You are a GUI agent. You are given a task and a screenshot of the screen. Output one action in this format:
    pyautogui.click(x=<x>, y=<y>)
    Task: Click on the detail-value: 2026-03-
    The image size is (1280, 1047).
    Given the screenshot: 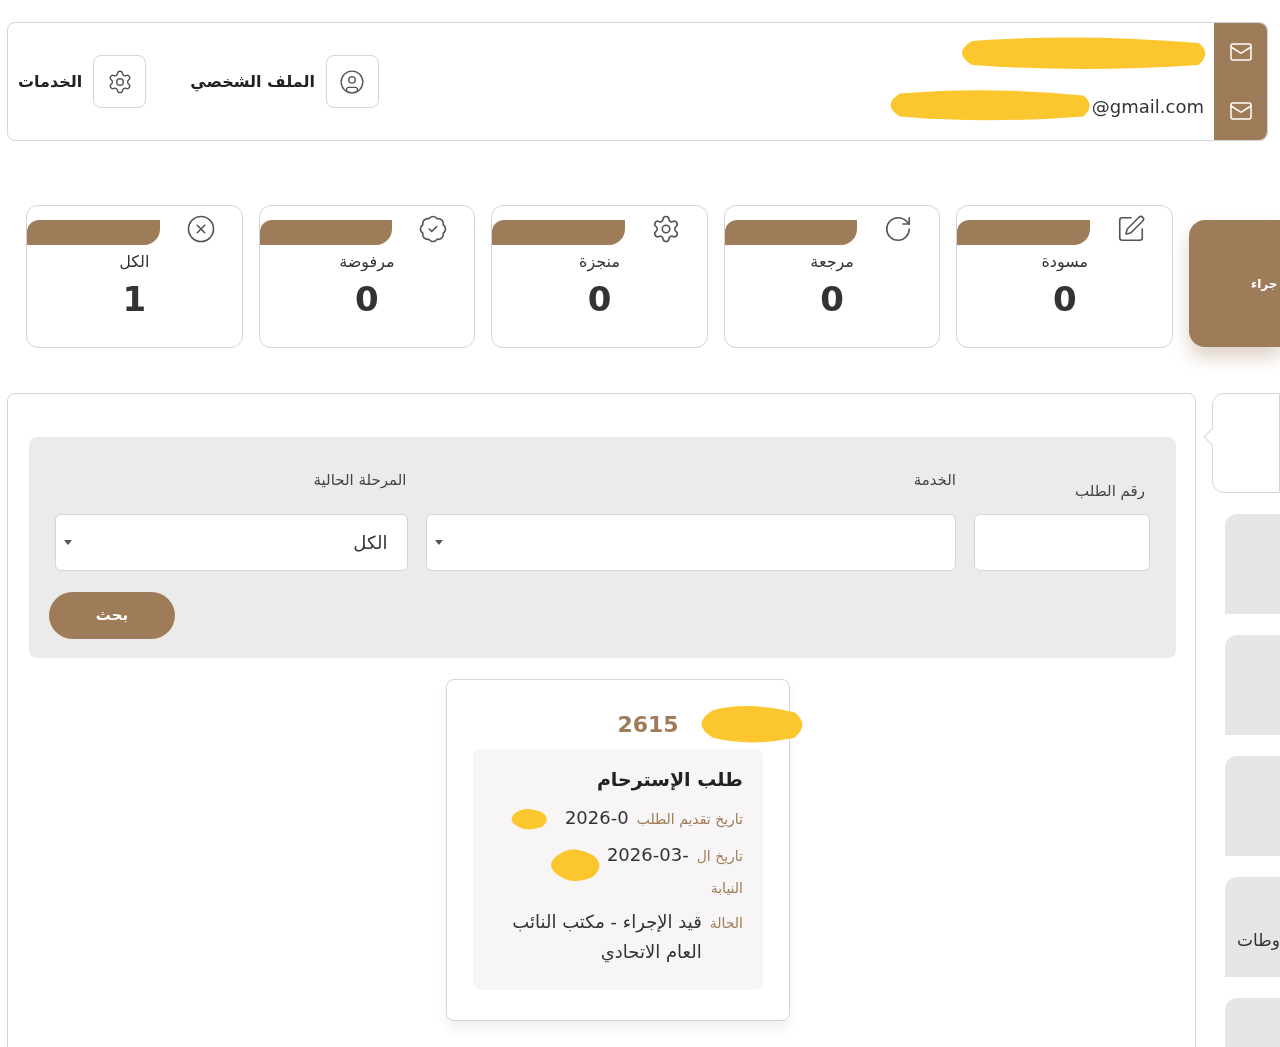 What is the action you would take?
    pyautogui.click(x=647, y=854)
    